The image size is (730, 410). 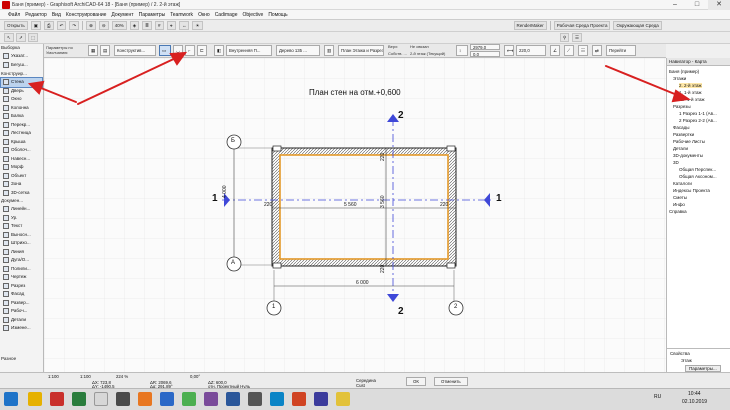 What do you see at coordinates (683, 134) in the screenshot?
I see `interior-elevations-folder: Развертки` at bounding box center [683, 134].